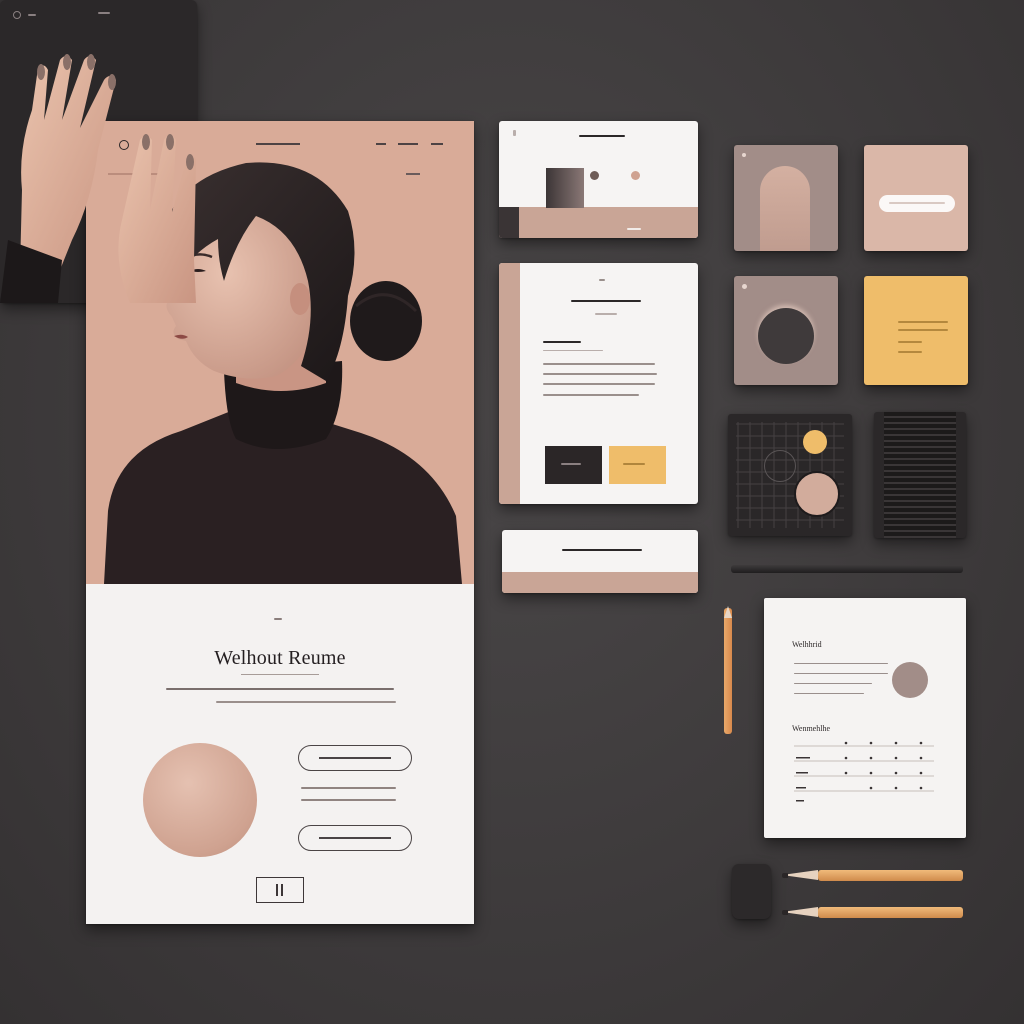 Image resolution: width=1024 pixels, height=1024 pixels. I want to click on article-card, so click(598, 383).